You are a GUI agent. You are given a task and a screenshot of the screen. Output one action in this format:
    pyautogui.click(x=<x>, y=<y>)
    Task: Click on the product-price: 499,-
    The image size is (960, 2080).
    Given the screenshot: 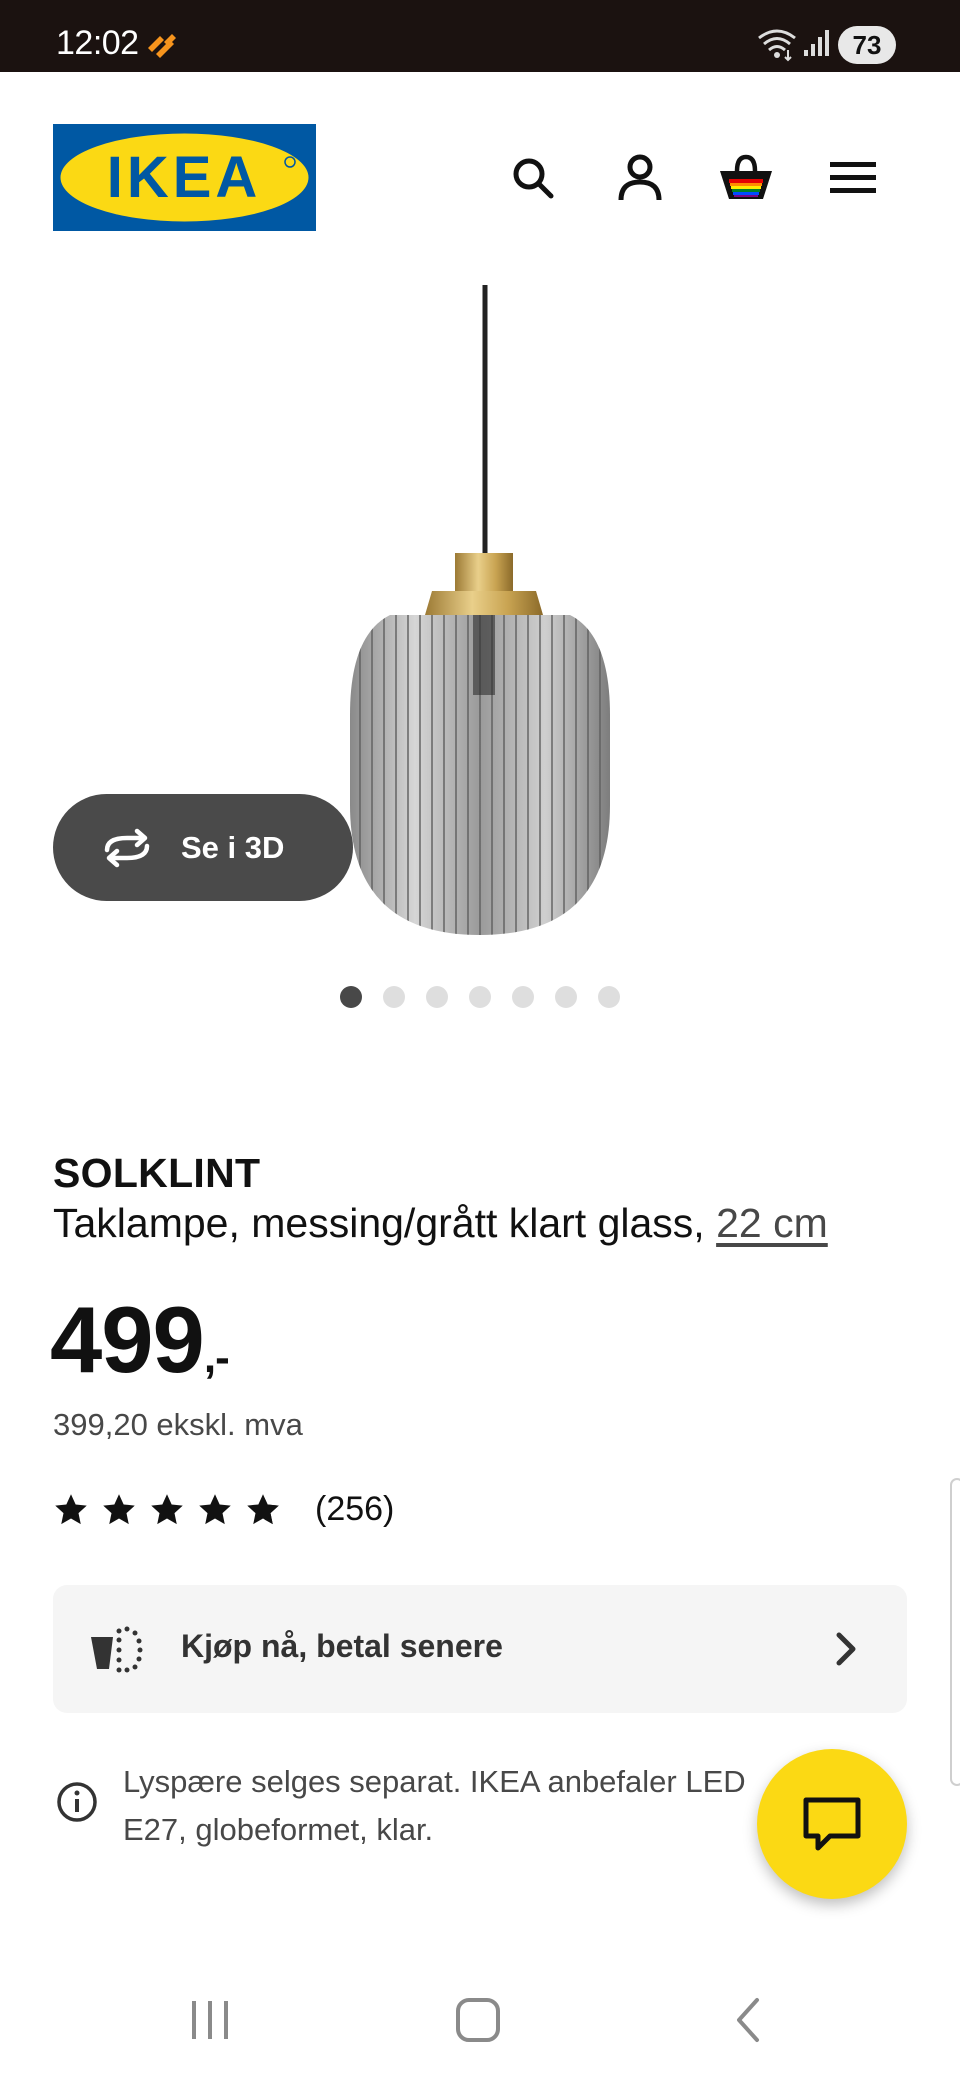 What is the action you would take?
    pyautogui.click(x=140, y=1347)
    